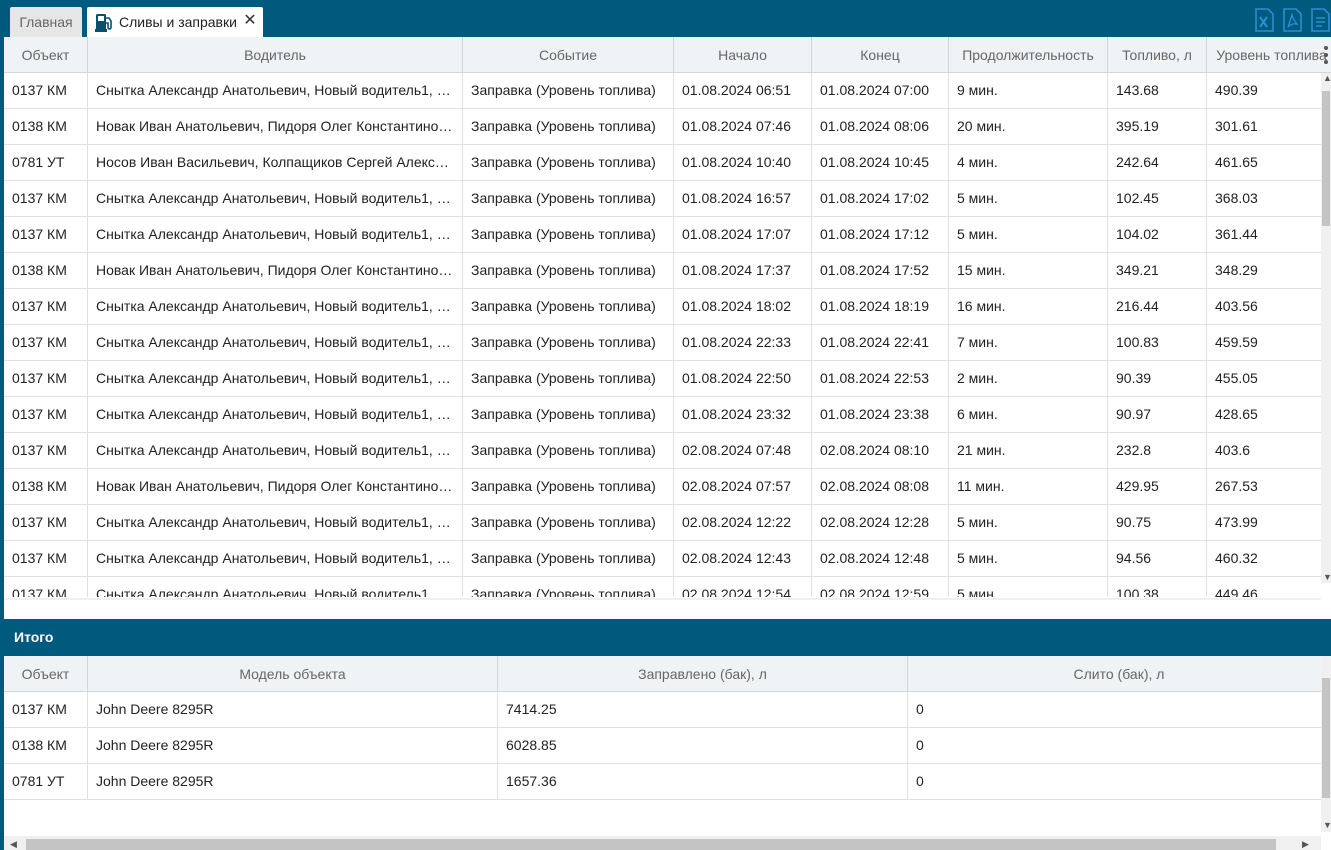  What do you see at coordinates (1028, 559) in the screenshot?
I see `events-cell: 5 мин.` at bounding box center [1028, 559].